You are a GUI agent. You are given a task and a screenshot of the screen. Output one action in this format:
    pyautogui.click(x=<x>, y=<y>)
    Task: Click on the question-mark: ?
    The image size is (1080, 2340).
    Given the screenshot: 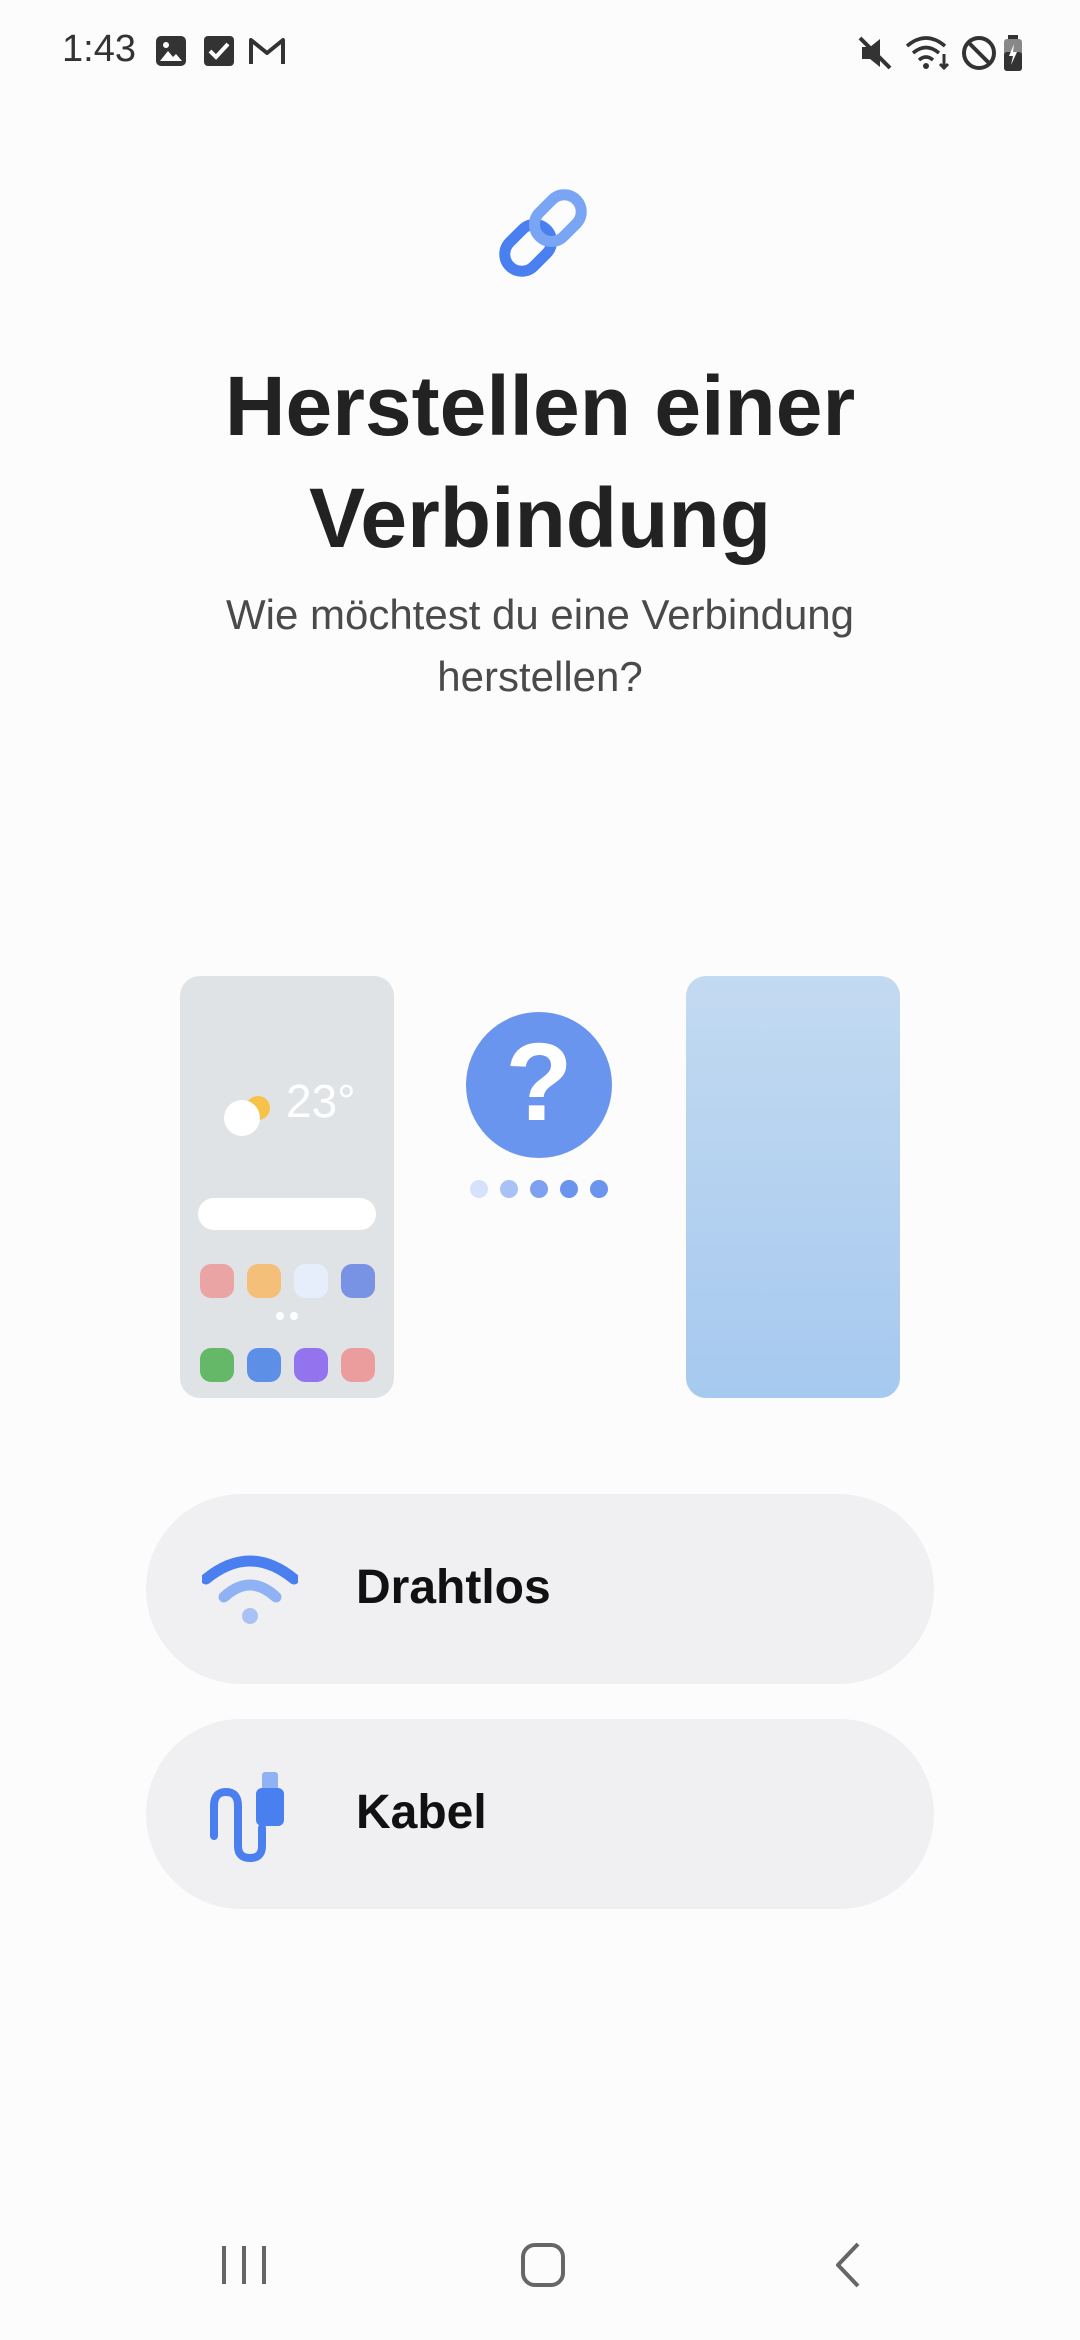 What is the action you would take?
    pyautogui.click(x=539, y=1082)
    